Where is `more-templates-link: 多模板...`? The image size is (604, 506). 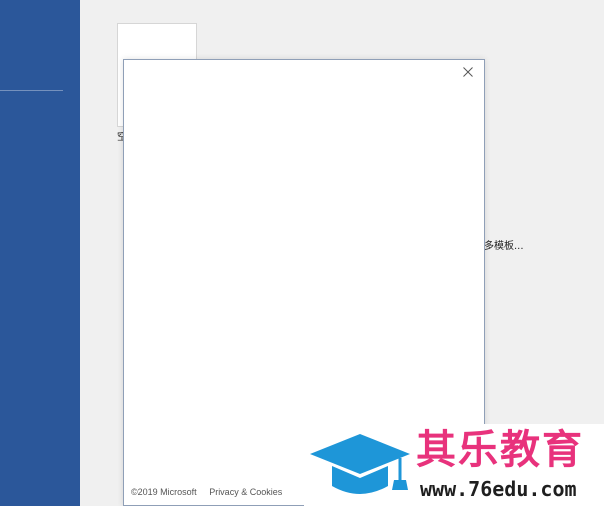 more-templates-link: 多模板... is located at coordinates (504, 247).